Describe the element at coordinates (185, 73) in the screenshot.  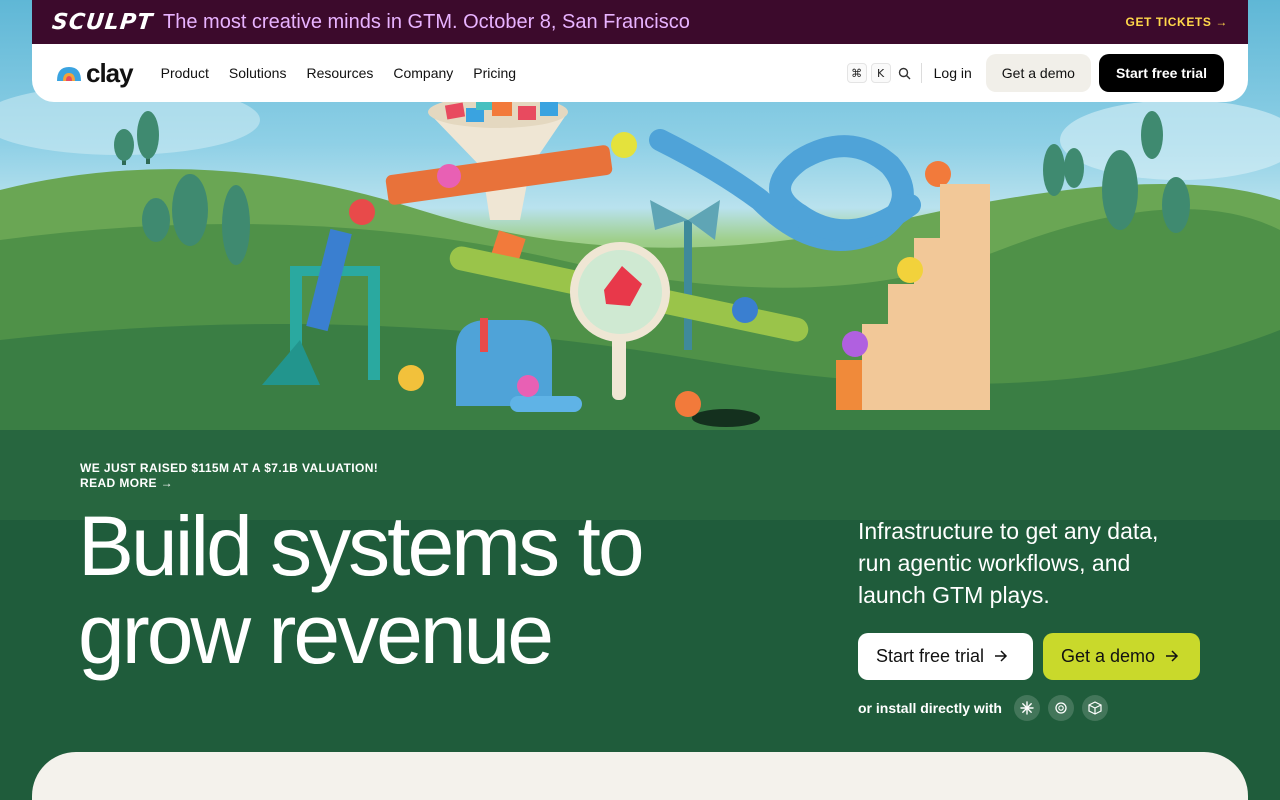
I see `nav-item-product: Product` at that location.